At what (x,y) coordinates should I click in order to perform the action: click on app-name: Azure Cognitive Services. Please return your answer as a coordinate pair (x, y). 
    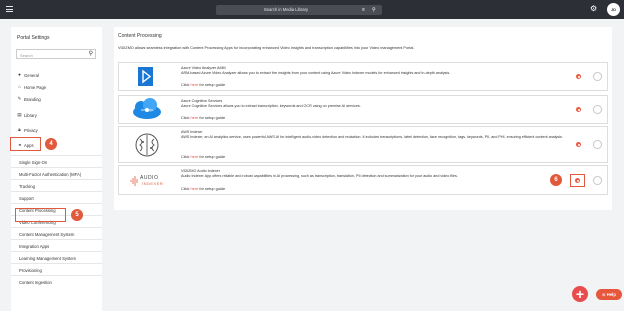
    Looking at the image, I should click on (202, 101).